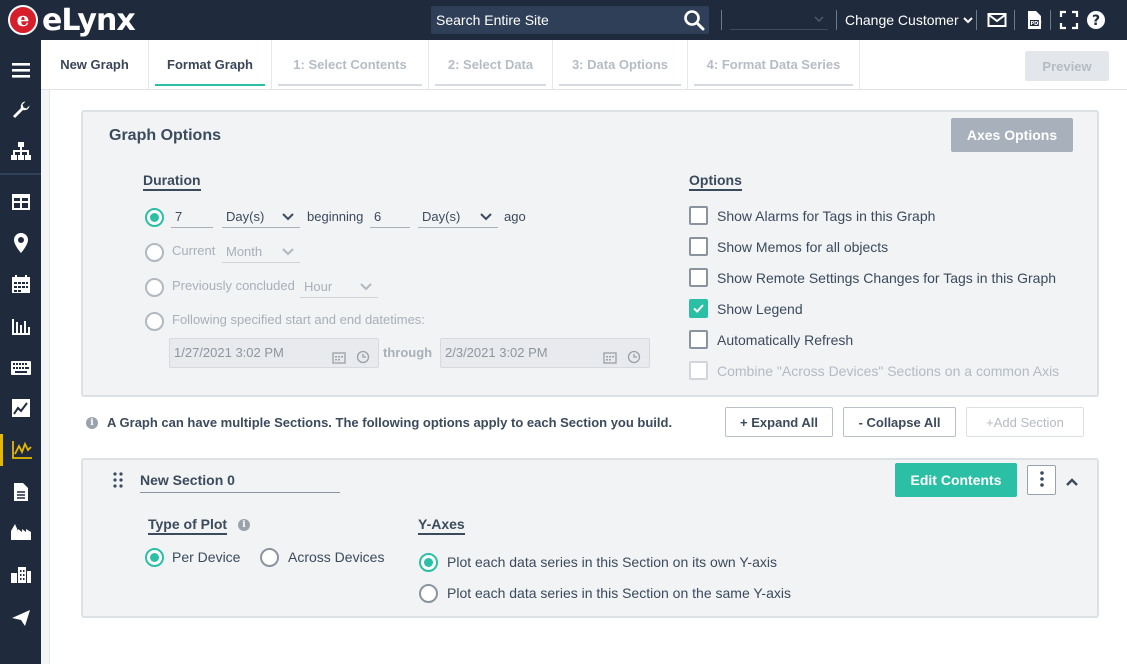 Image resolution: width=1127 pixels, height=664 pixels. I want to click on start-datetime-input: 1/27/2021 3:02 PM, so click(274, 353).